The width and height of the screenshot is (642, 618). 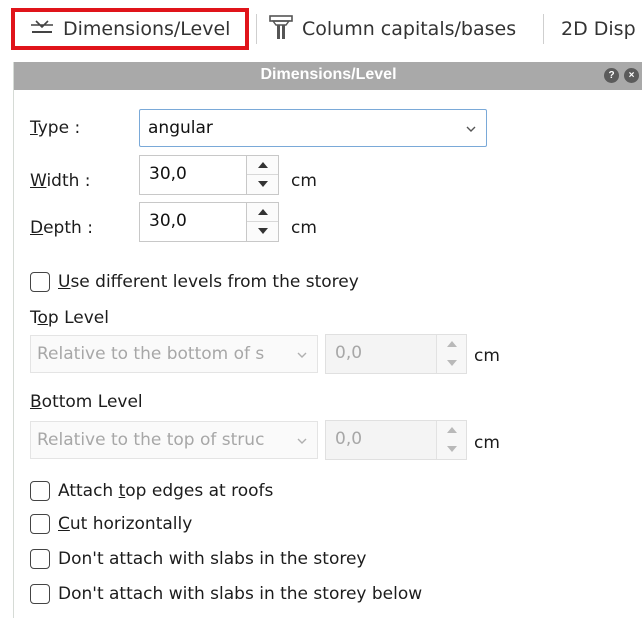 I want to click on tab-dimensions-level: Dimensions/Level, so click(x=130, y=29).